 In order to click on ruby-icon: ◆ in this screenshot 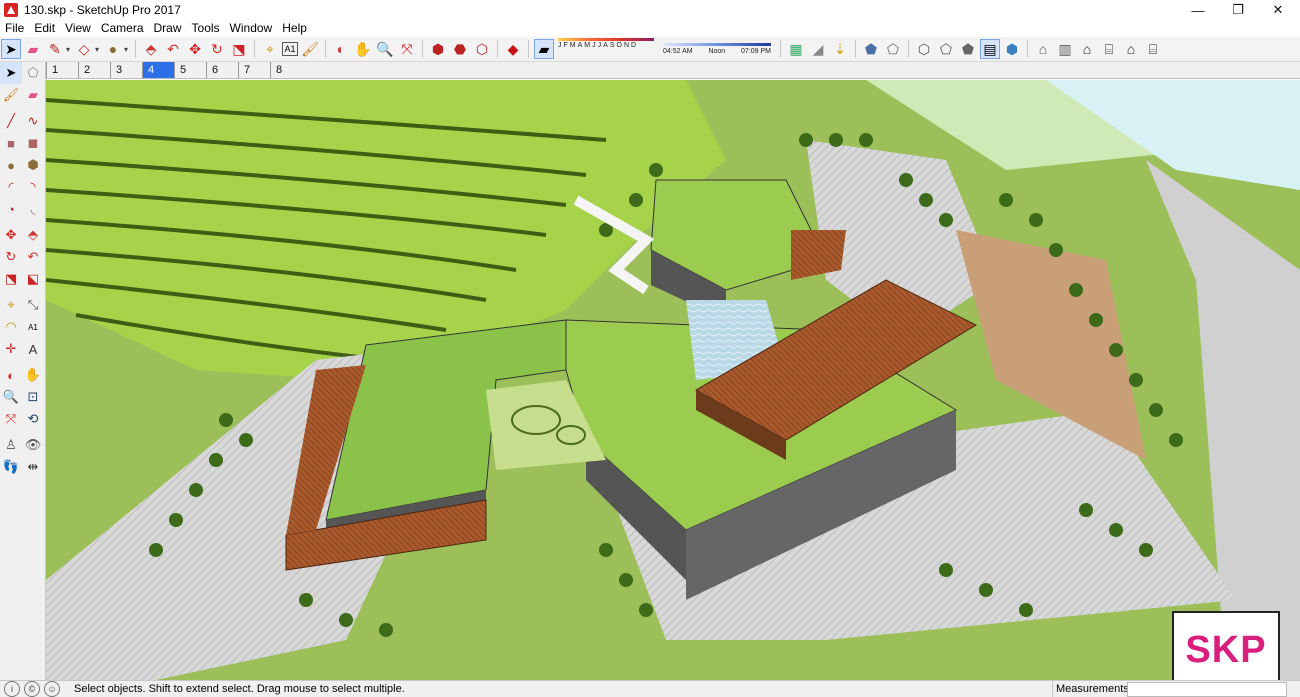, I will do `click(513, 49)`.